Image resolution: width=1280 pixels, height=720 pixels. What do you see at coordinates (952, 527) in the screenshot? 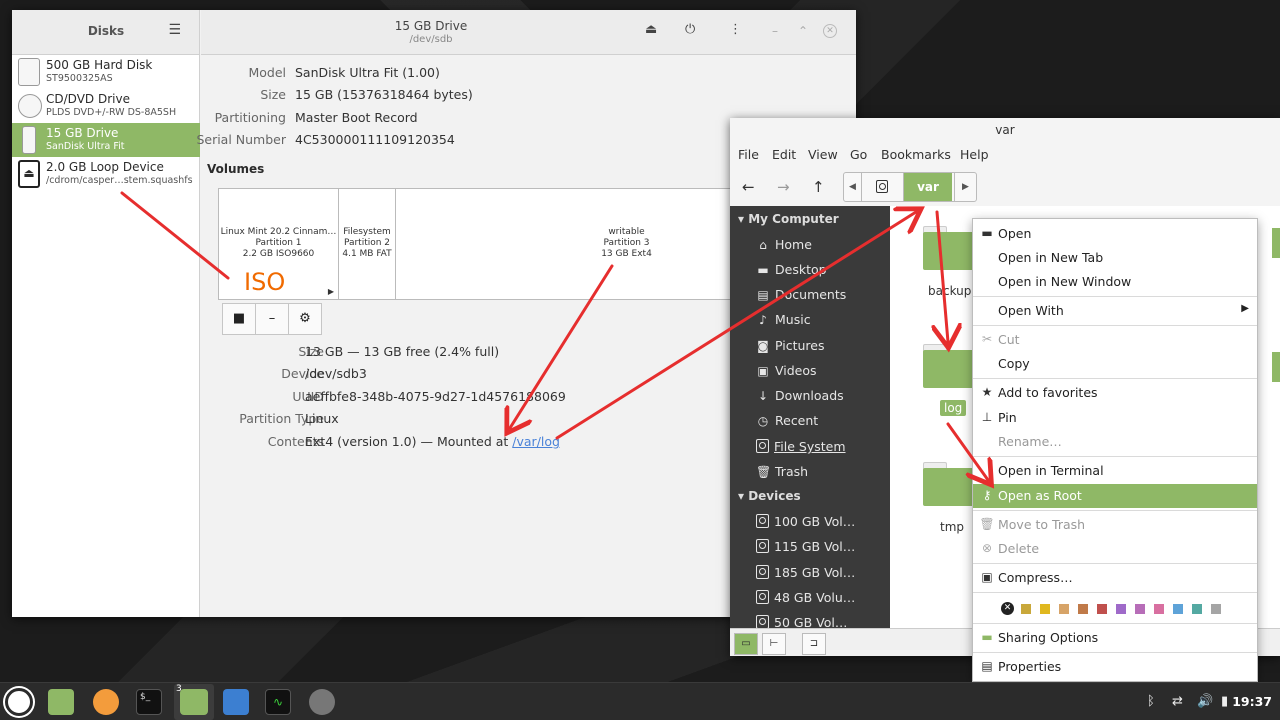
I see `folder-label: tmp` at bounding box center [952, 527].